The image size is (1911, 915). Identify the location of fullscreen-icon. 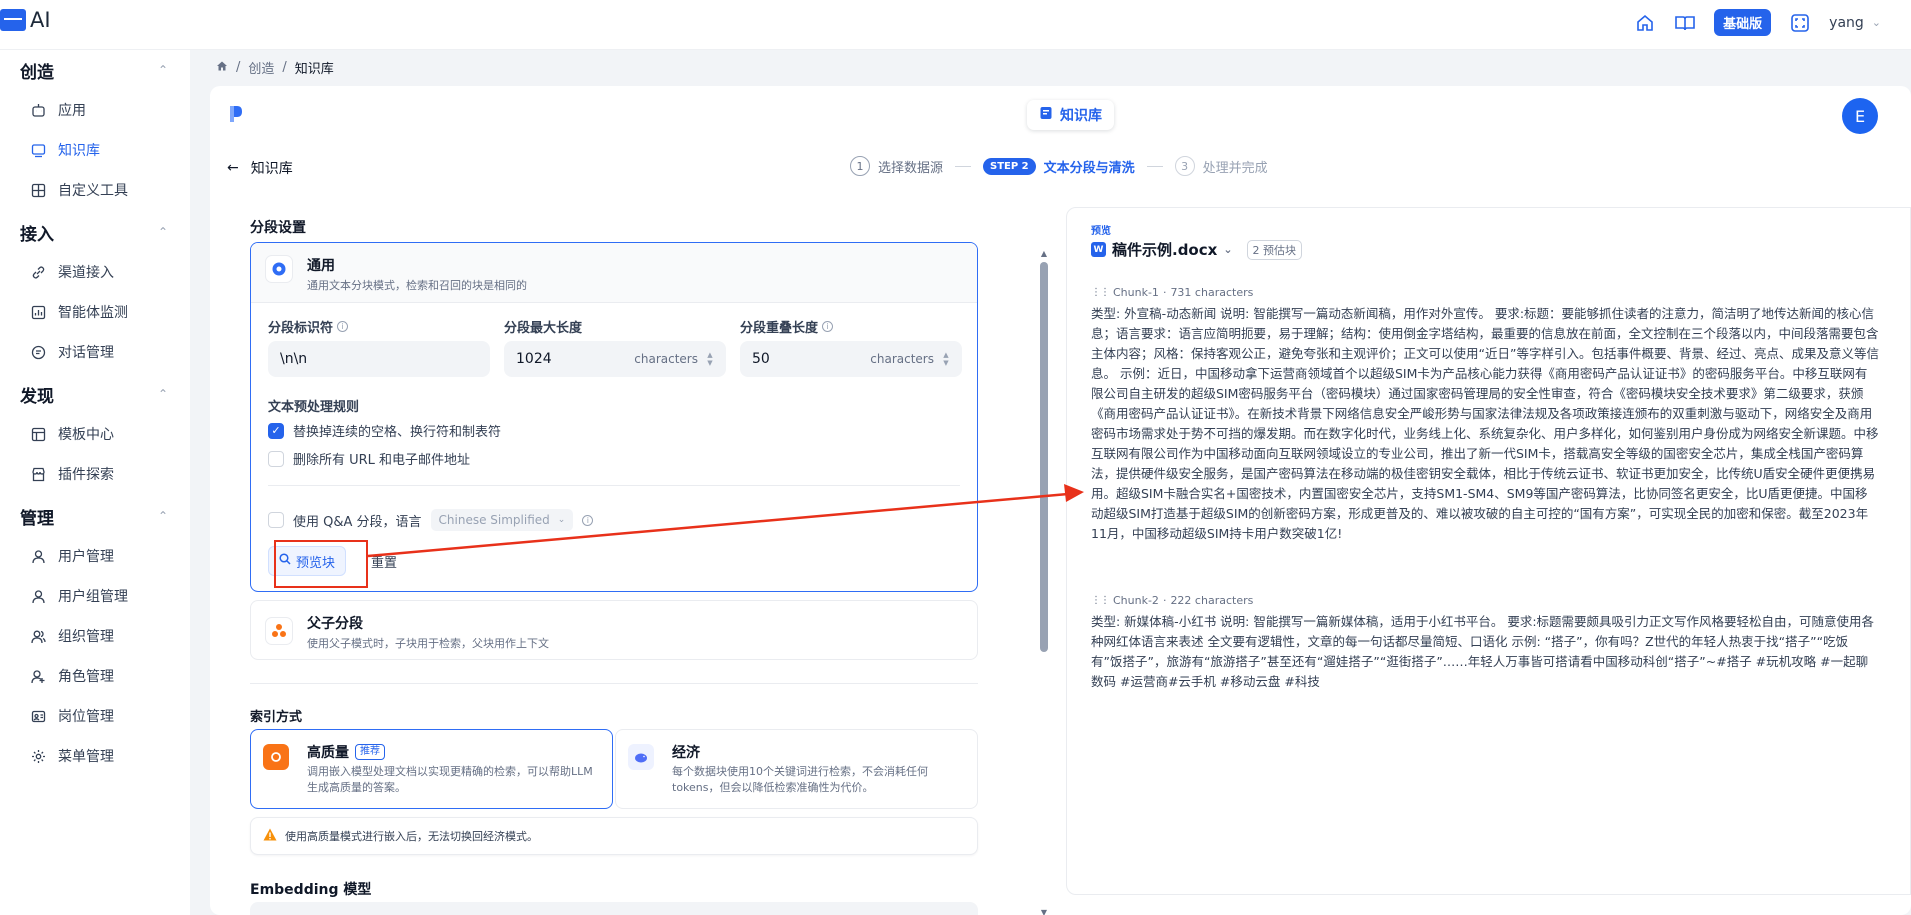
(1800, 23).